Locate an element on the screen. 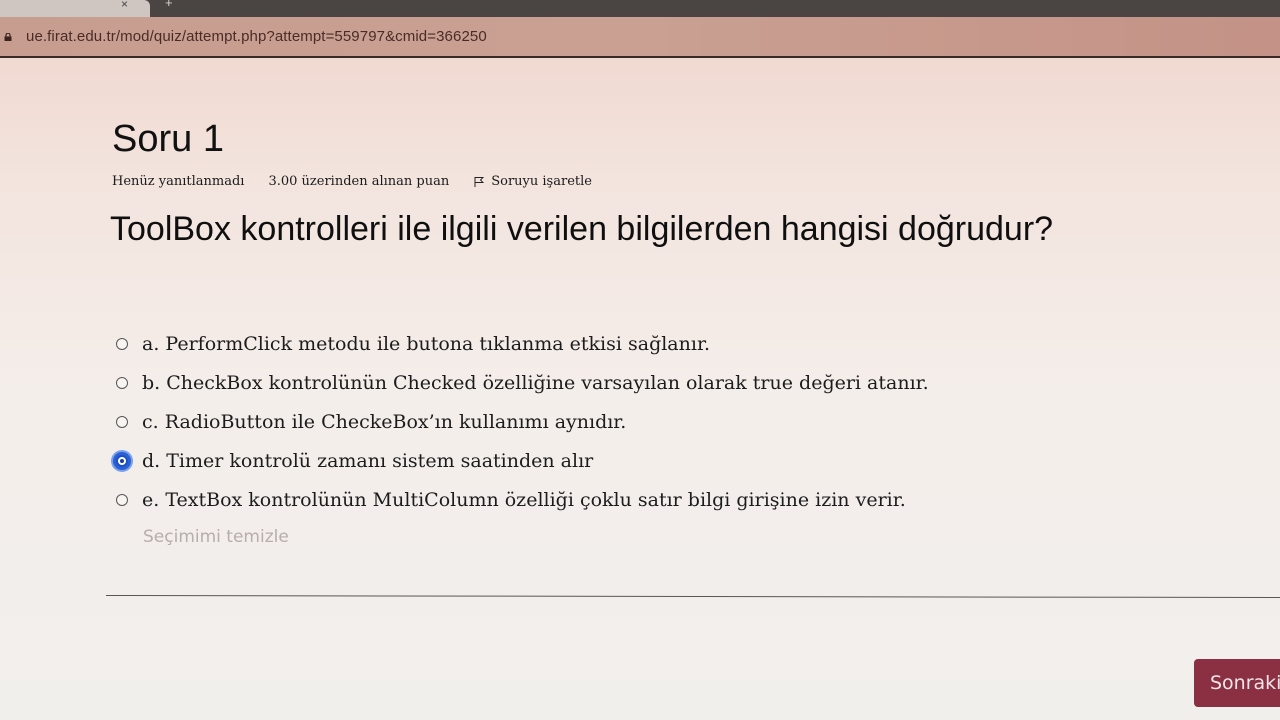 The width and height of the screenshot is (1280, 720). flag-question-button: Soruyu işaretle is located at coordinates (532, 181).